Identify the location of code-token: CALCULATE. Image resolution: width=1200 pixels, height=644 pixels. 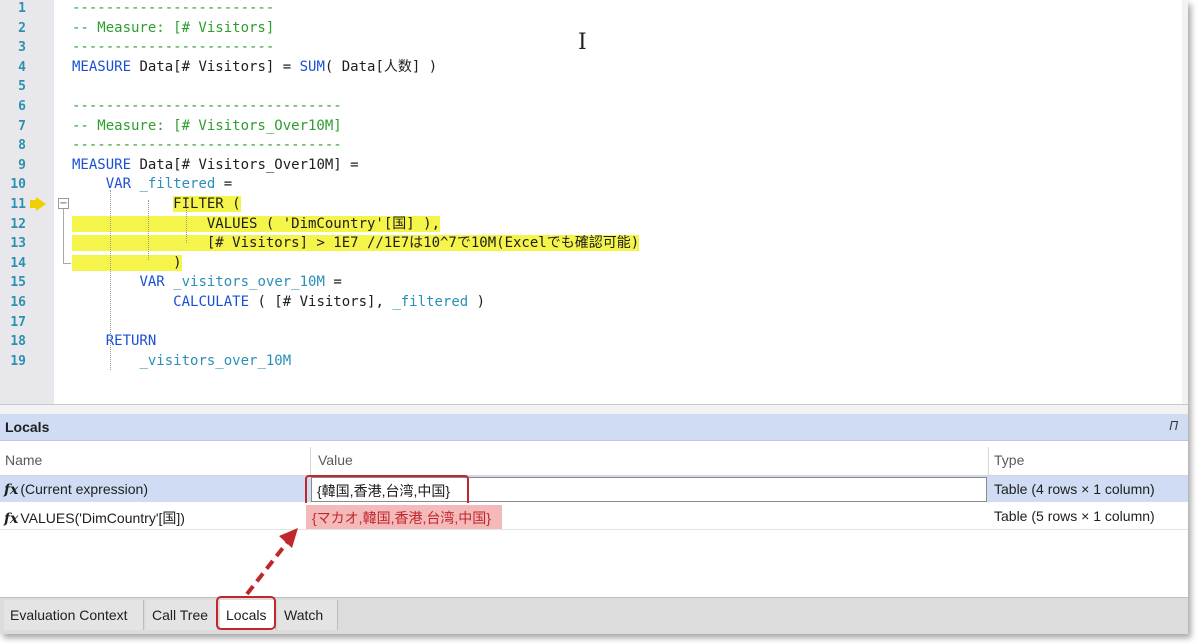
(211, 302).